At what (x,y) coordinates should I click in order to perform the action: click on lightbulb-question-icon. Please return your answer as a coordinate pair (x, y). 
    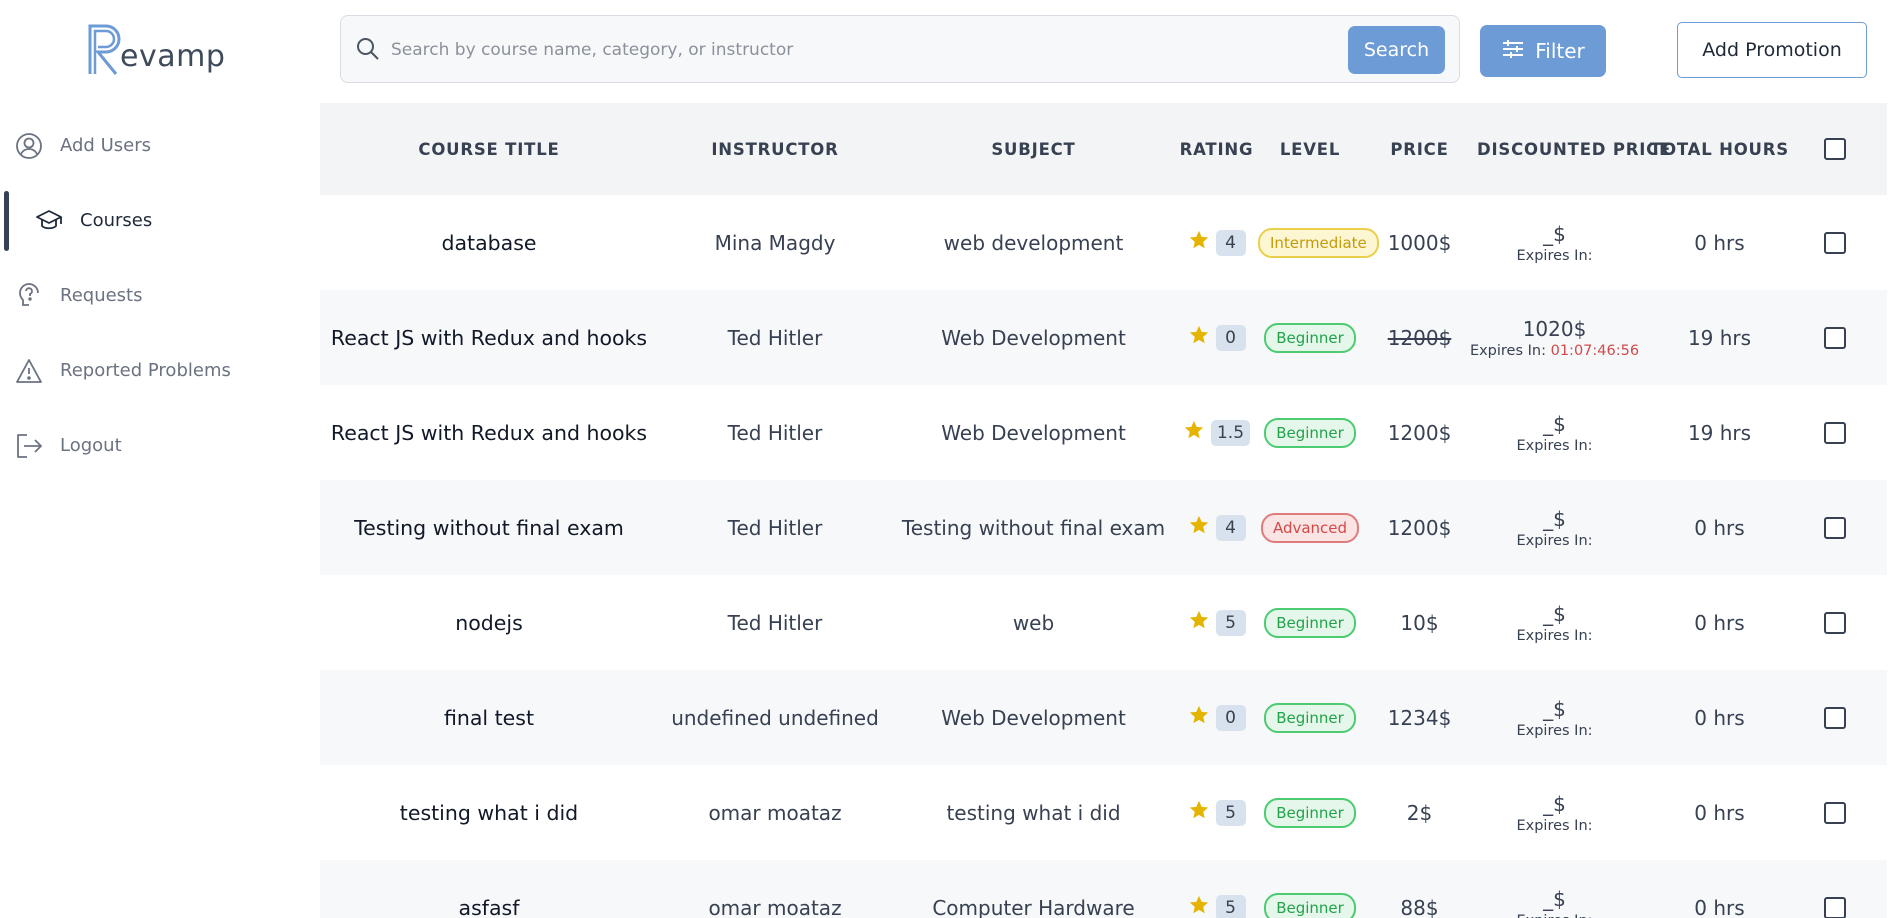
    Looking at the image, I should click on (29, 296).